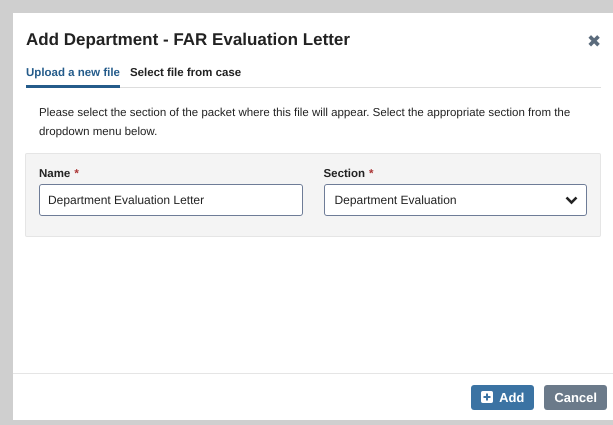 The height and width of the screenshot is (425, 613). I want to click on name-input: Department Evaluation Letter, so click(170, 200).